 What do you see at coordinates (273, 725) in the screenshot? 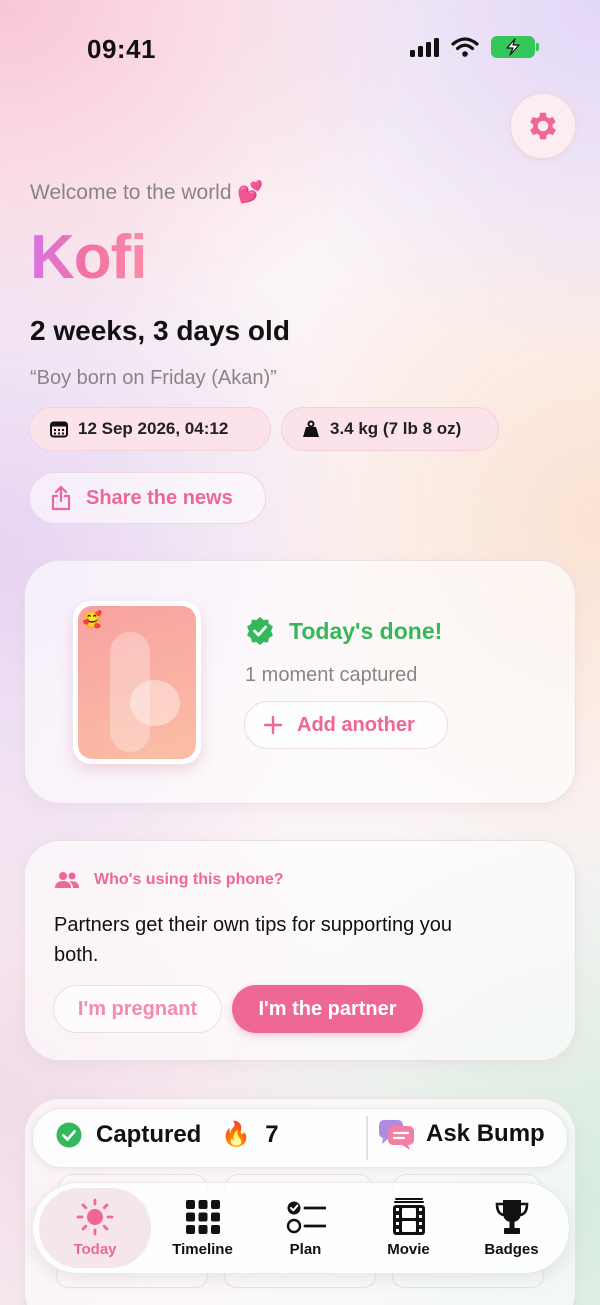
I see `plus-icon` at bounding box center [273, 725].